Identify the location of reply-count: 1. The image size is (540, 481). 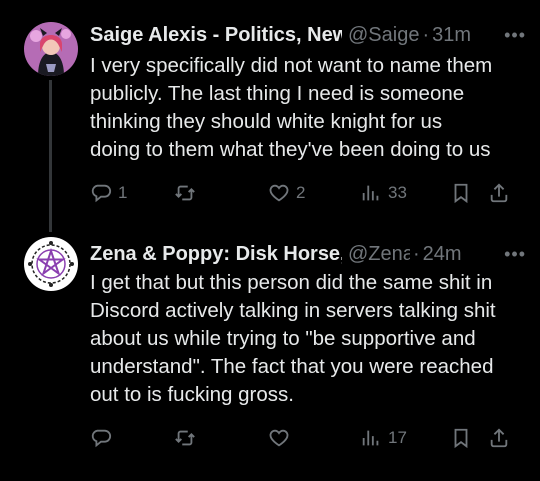
(123, 192).